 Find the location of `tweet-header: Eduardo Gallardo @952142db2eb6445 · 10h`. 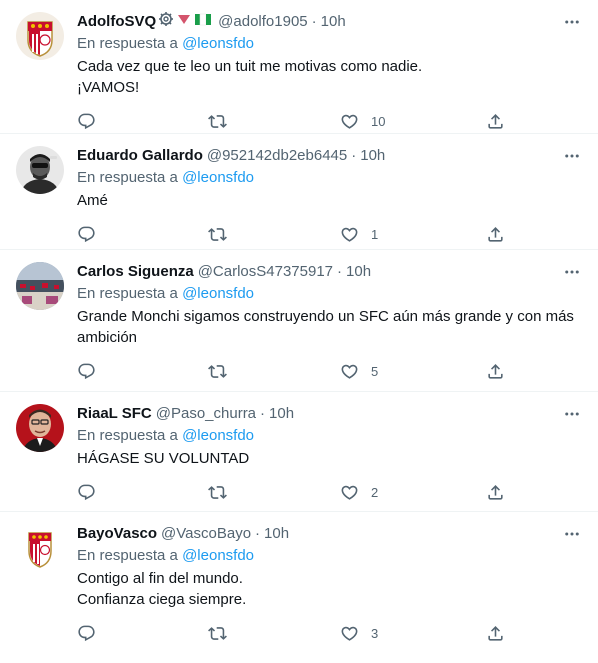

tweet-header: Eduardo Gallardo @952142db2eb6445 · 10h is located at coordinates (329, 156).